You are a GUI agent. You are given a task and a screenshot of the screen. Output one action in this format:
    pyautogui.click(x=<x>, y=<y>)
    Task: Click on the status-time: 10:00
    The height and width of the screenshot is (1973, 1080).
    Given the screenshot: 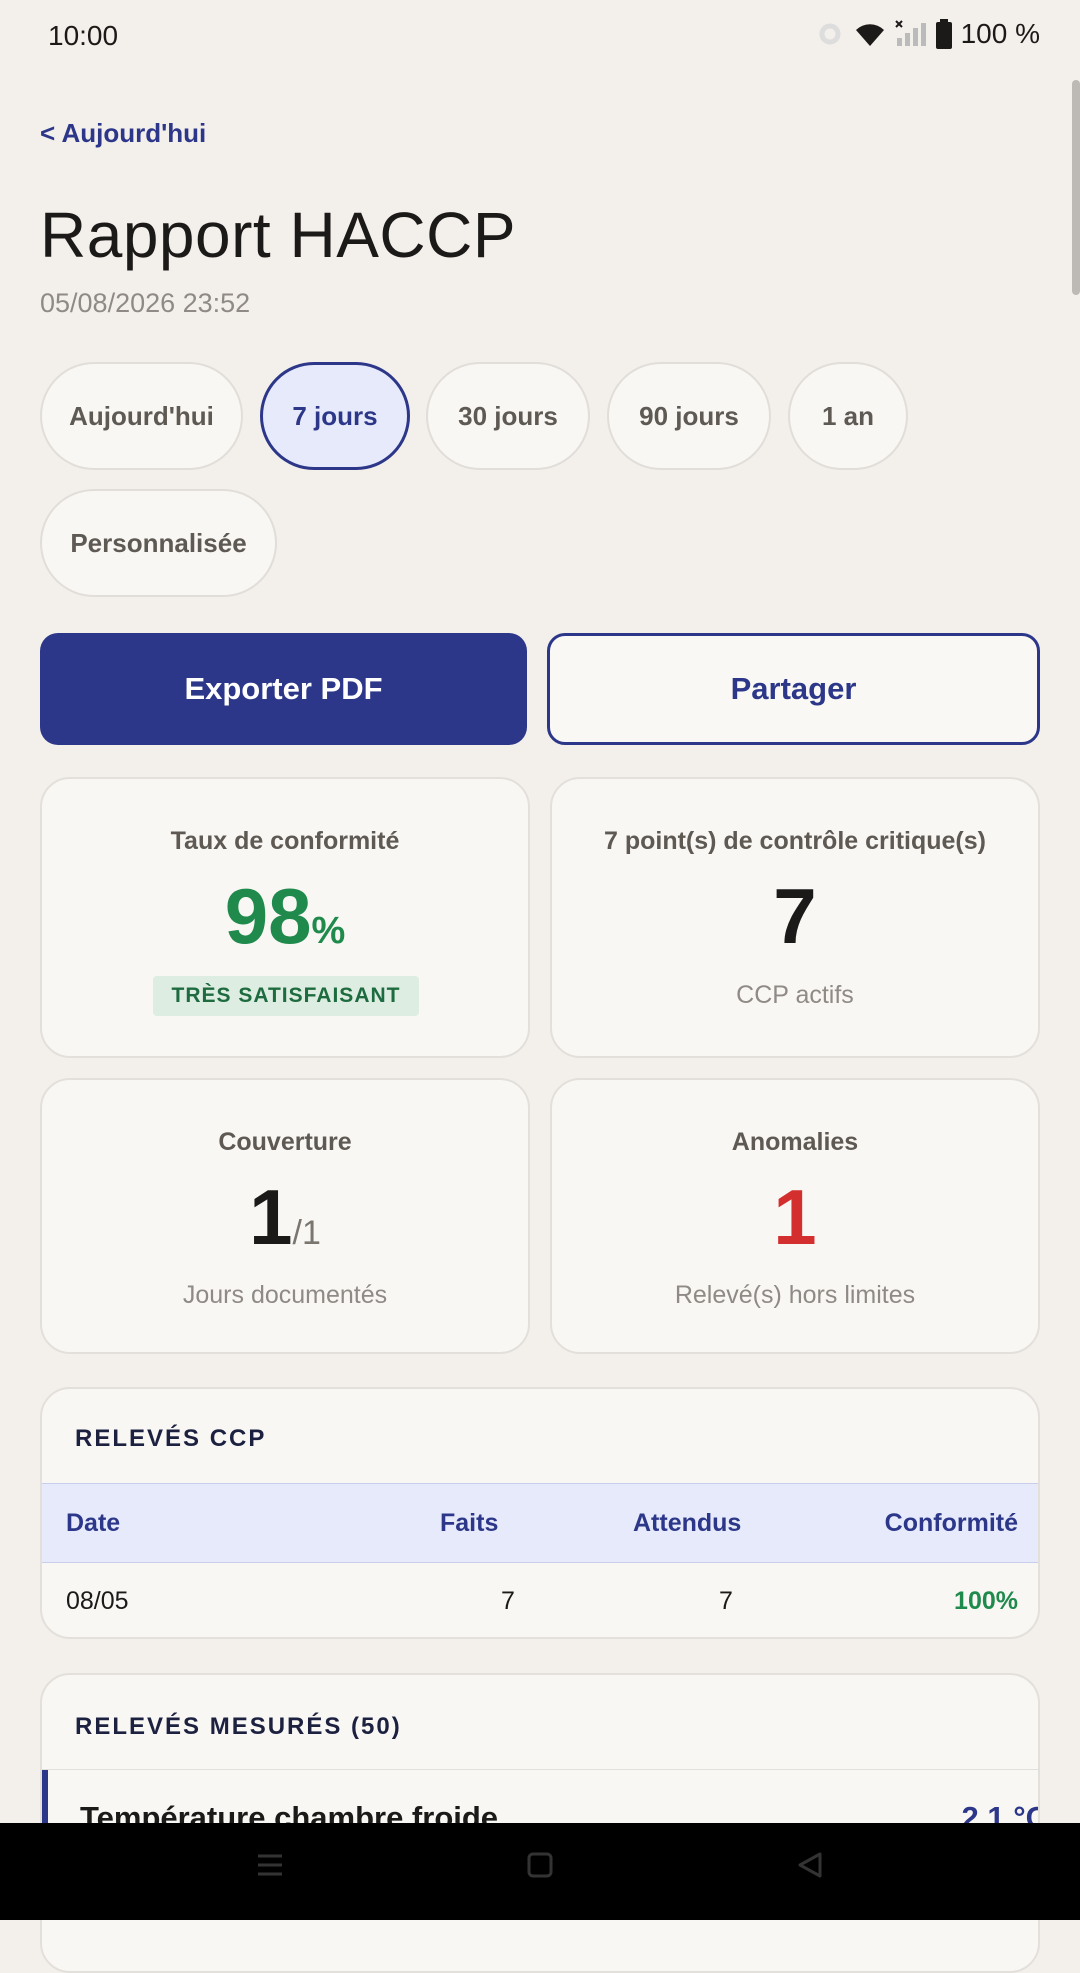 What is the action you would take?
    pyautogui.click(x=83, y=35)
    